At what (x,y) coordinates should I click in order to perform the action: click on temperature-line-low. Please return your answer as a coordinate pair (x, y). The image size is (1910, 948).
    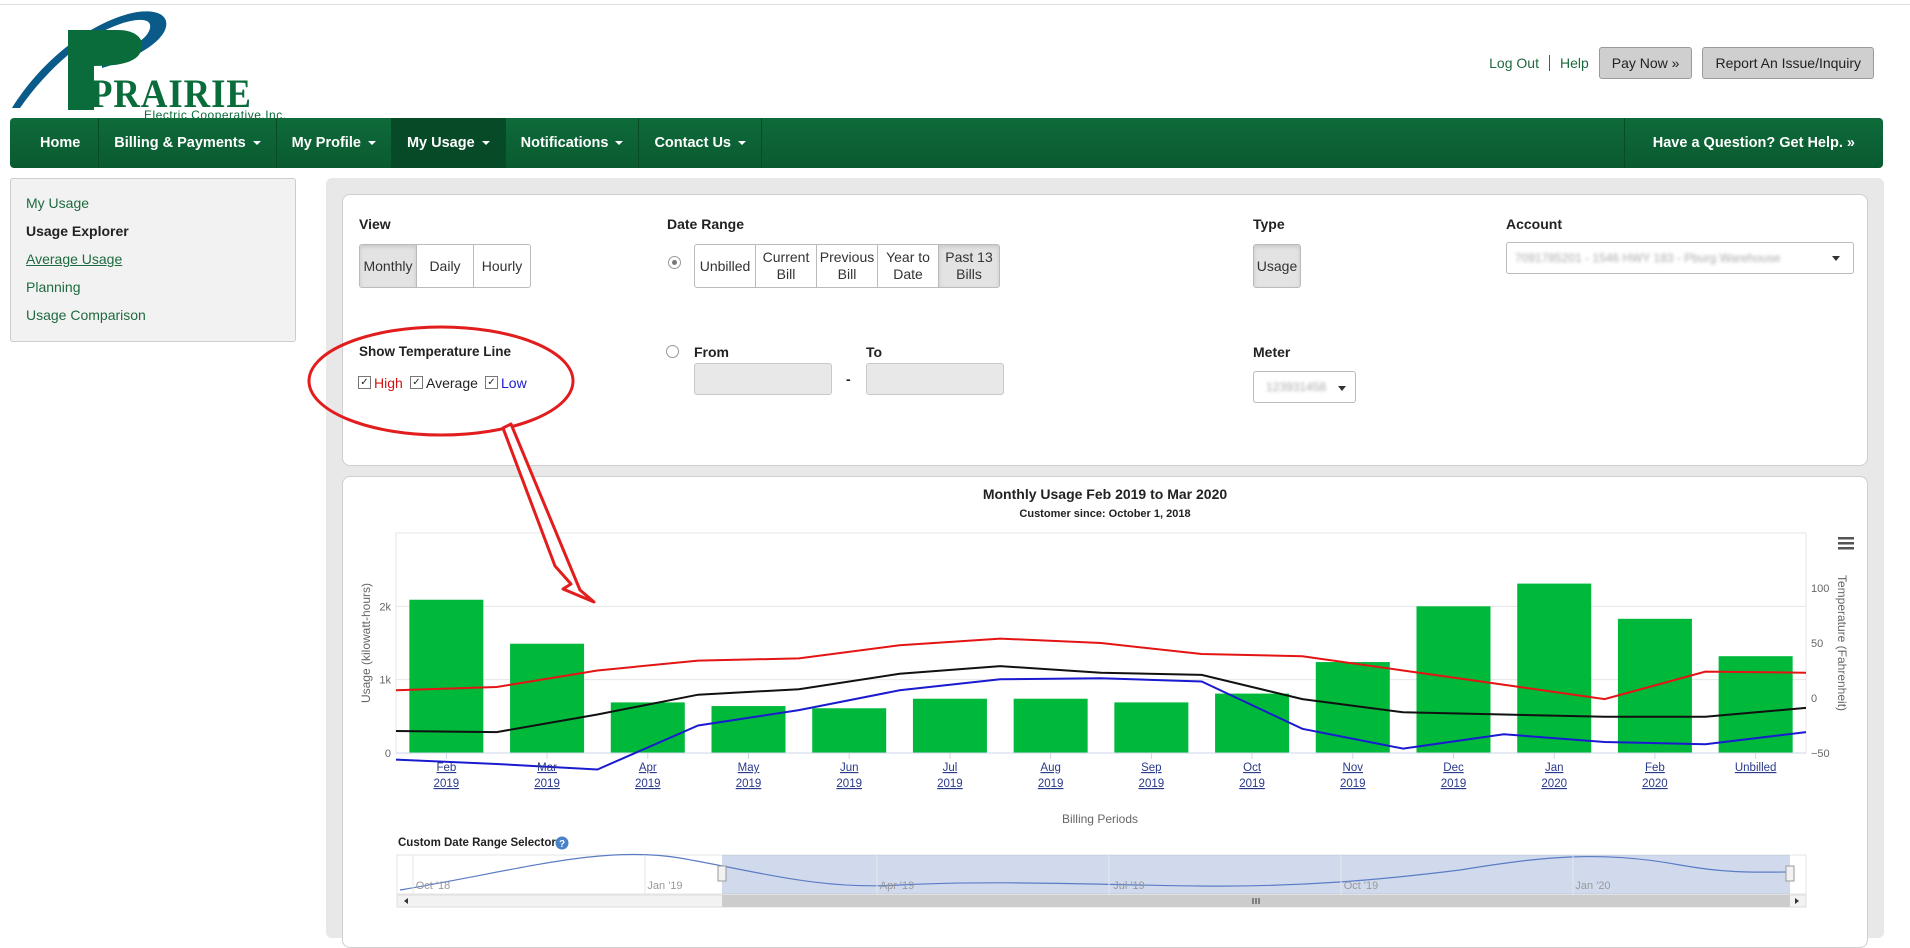
    Looking at the image, I should click on (1101, 724).